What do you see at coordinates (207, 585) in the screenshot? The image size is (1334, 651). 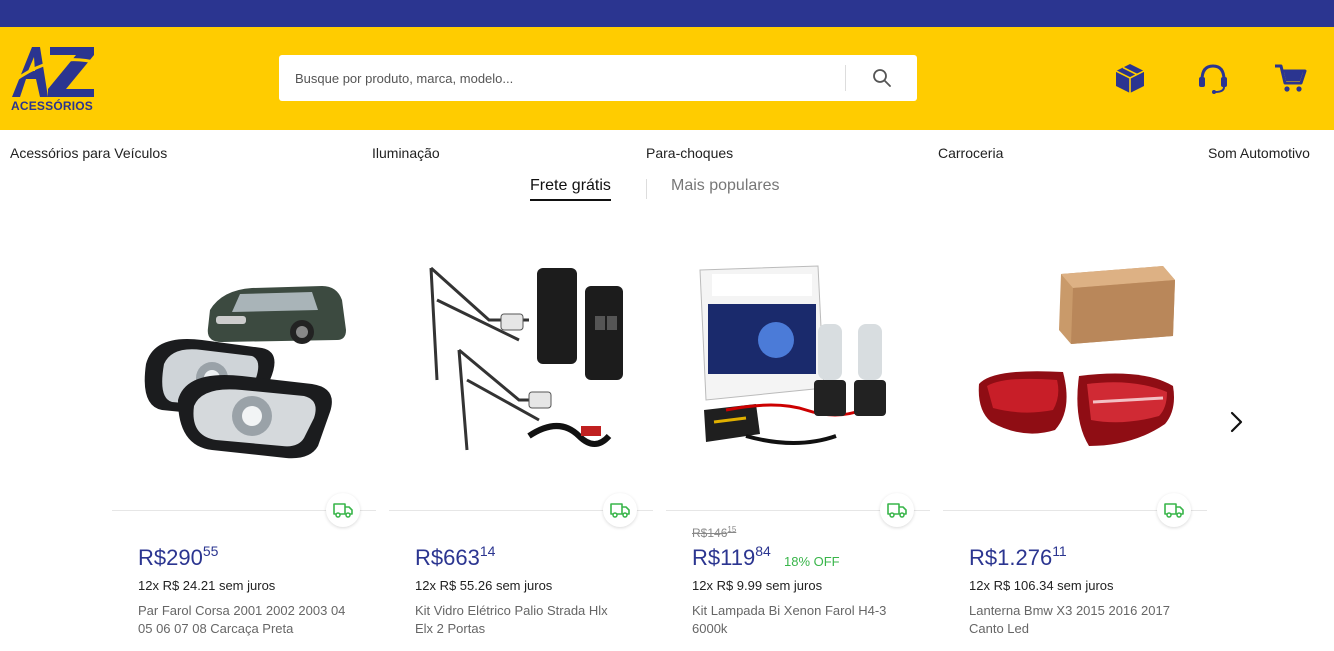 I see `installments: 12x R$ 24.21 sem juros` at bounding box center [207, 585].